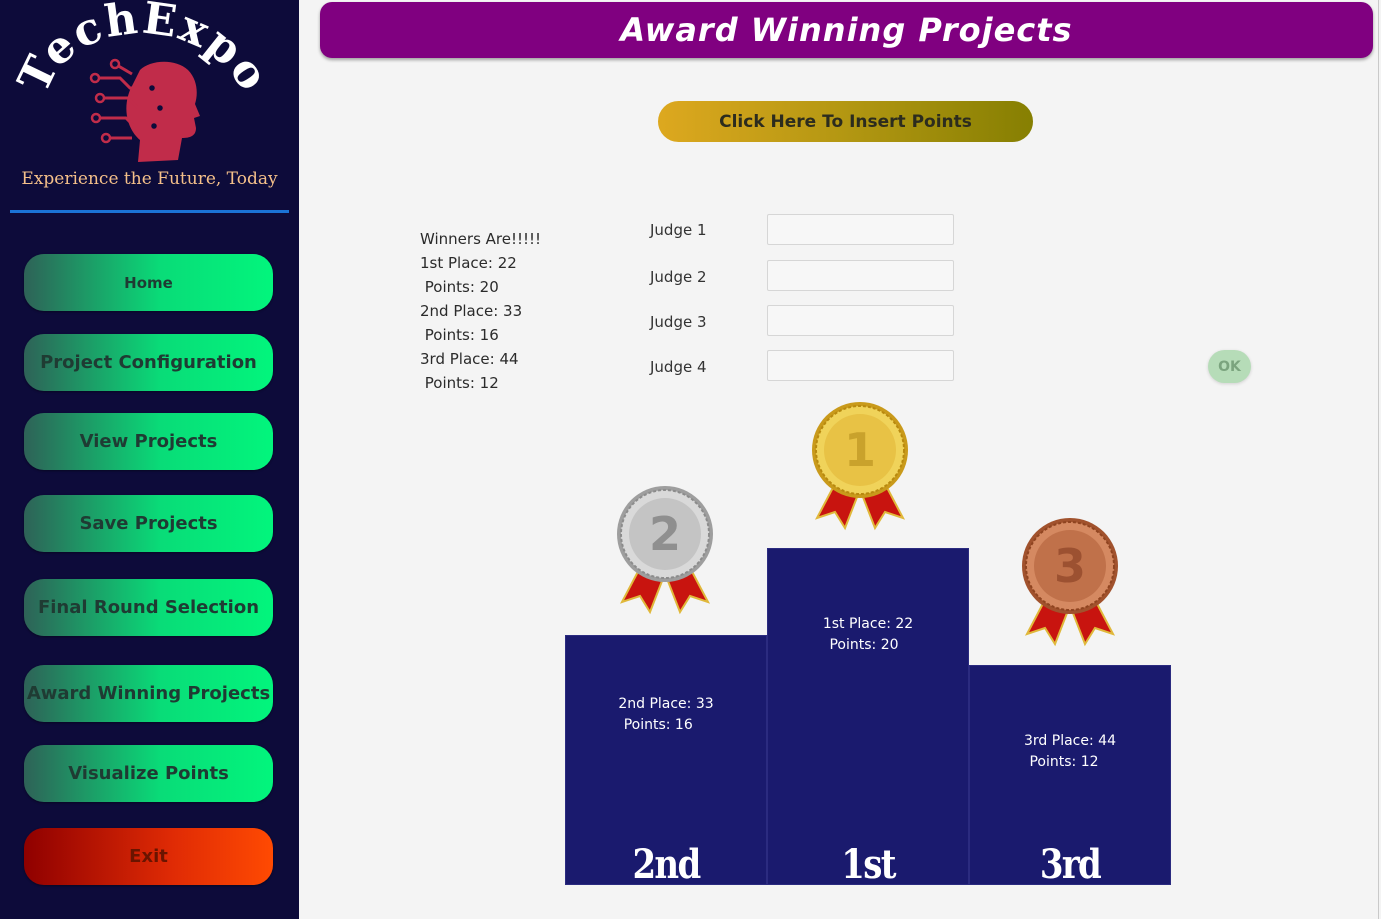 This screenshot has width=1381, height=919. I want to click on winners-line: 2nd Place: 33, so click(471, 311).